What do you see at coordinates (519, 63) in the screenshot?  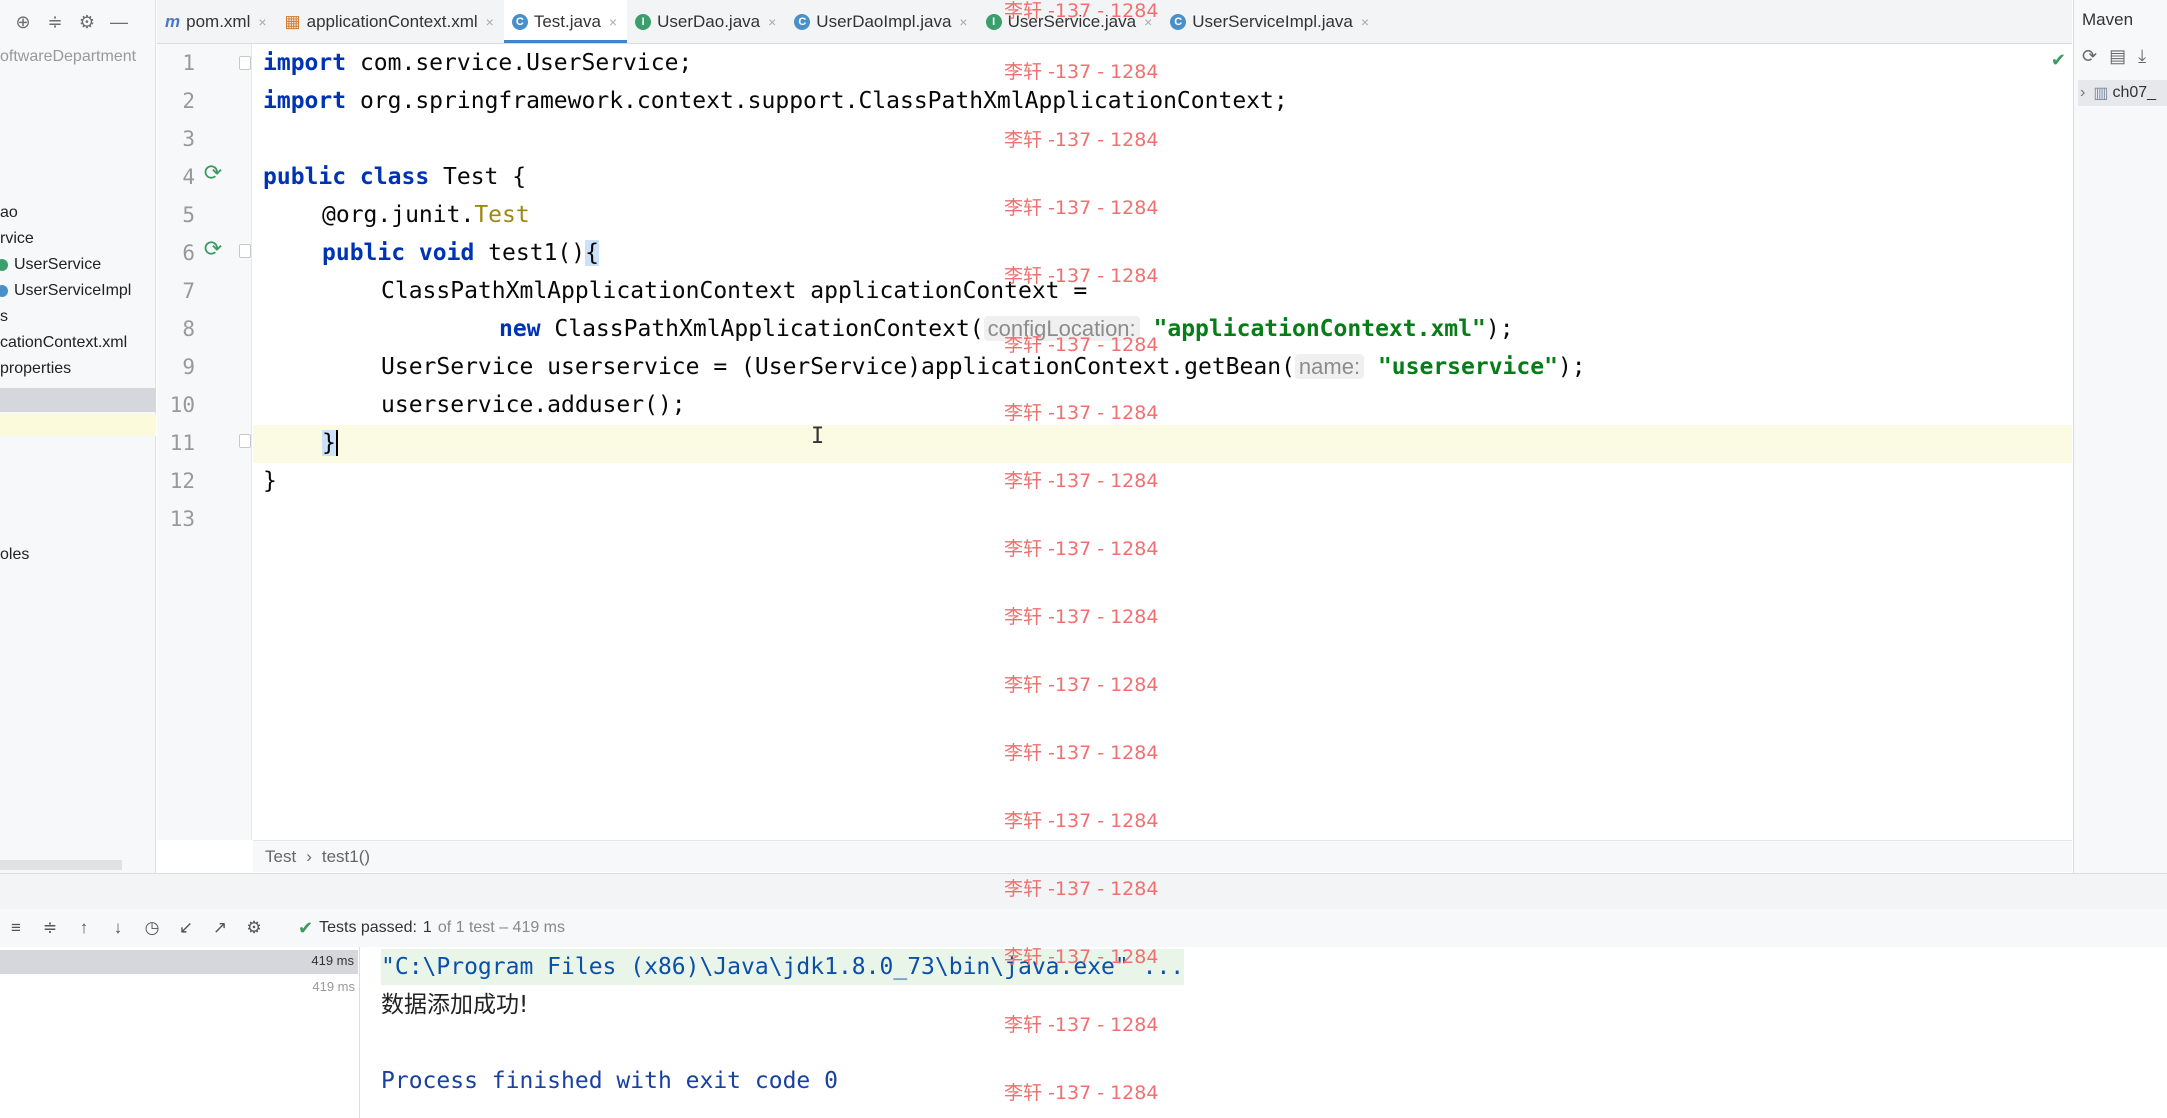 I see `code-text: com.service.UserService;` at bounding box center [519, 63].